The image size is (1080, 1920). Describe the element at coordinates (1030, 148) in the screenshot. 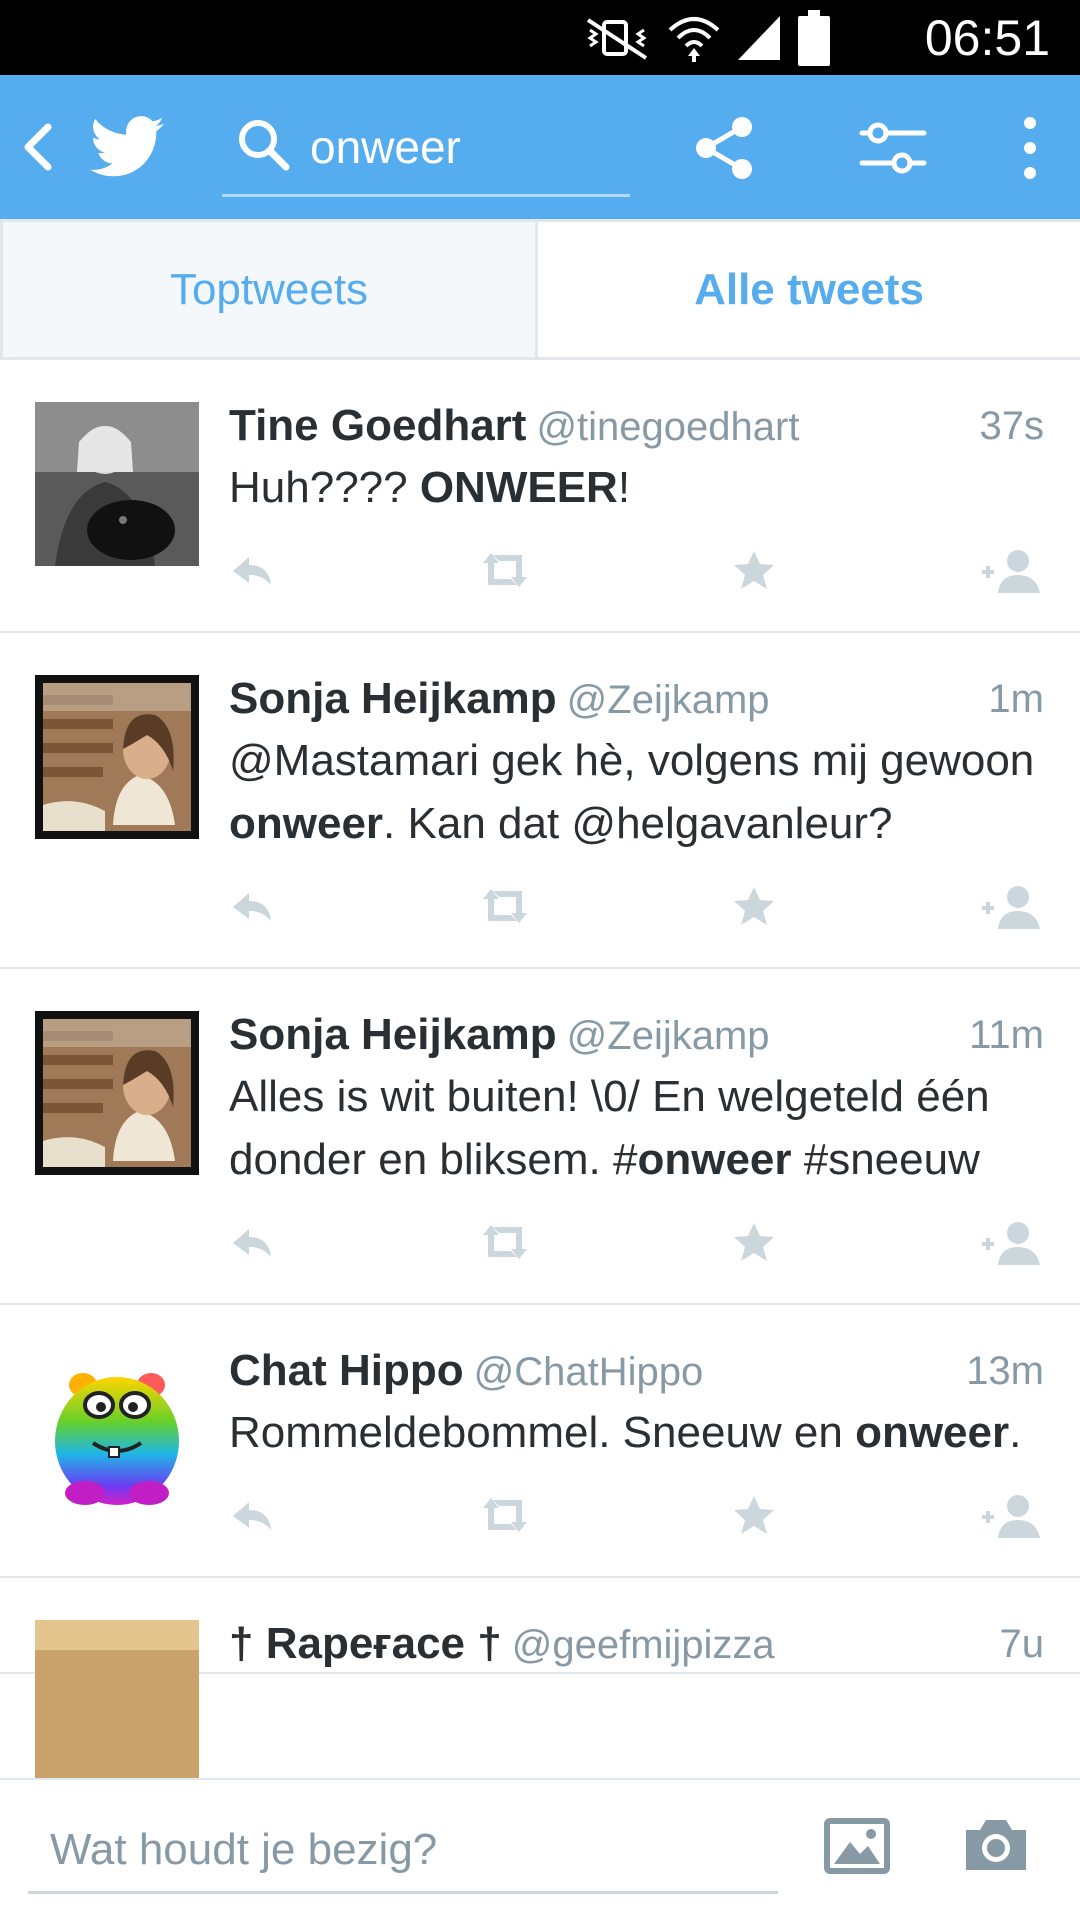

I see `overflow-menu-icon` at that location.